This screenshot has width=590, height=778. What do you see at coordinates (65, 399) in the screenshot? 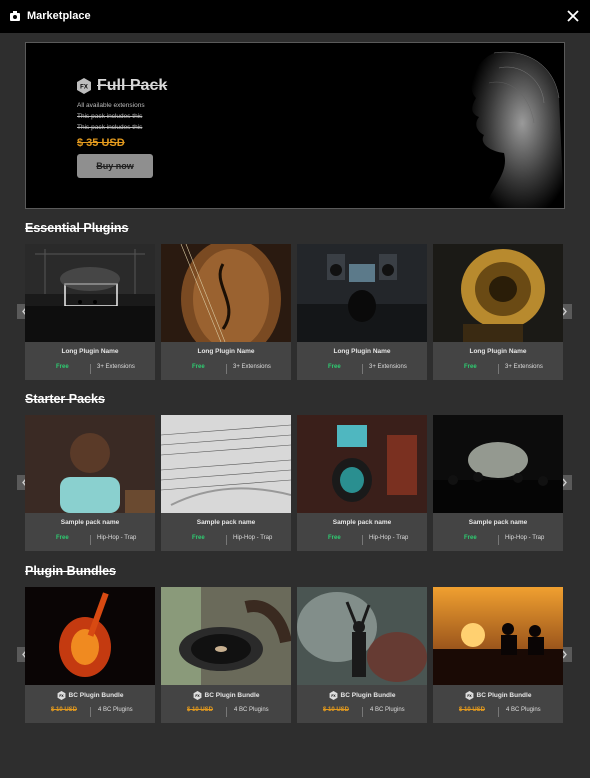
I see `section-title-starter: Starter Packs` at bounding box center [65, 399].